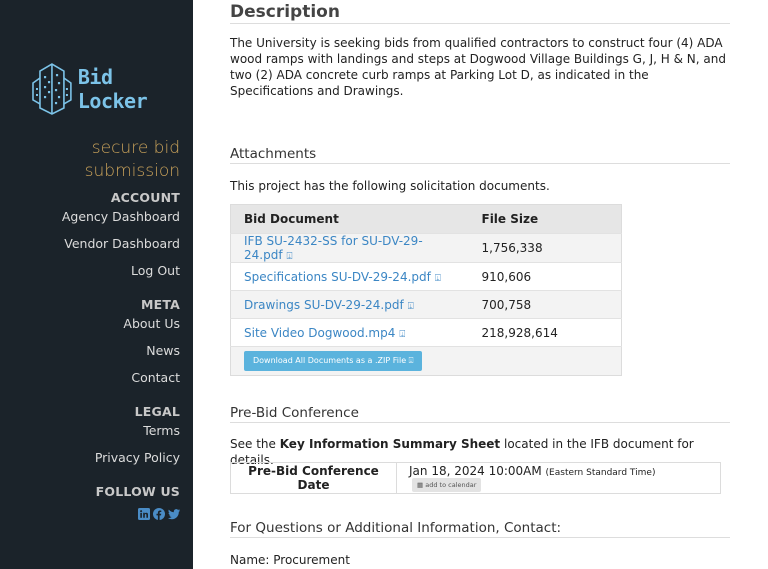 Image resolution: width=768 pixels, height=569 pixels. What do you see at coordinates (480, 155) in the screenshot?
I see `attachments-heading: Attachments` at bounding box center [480, 155].